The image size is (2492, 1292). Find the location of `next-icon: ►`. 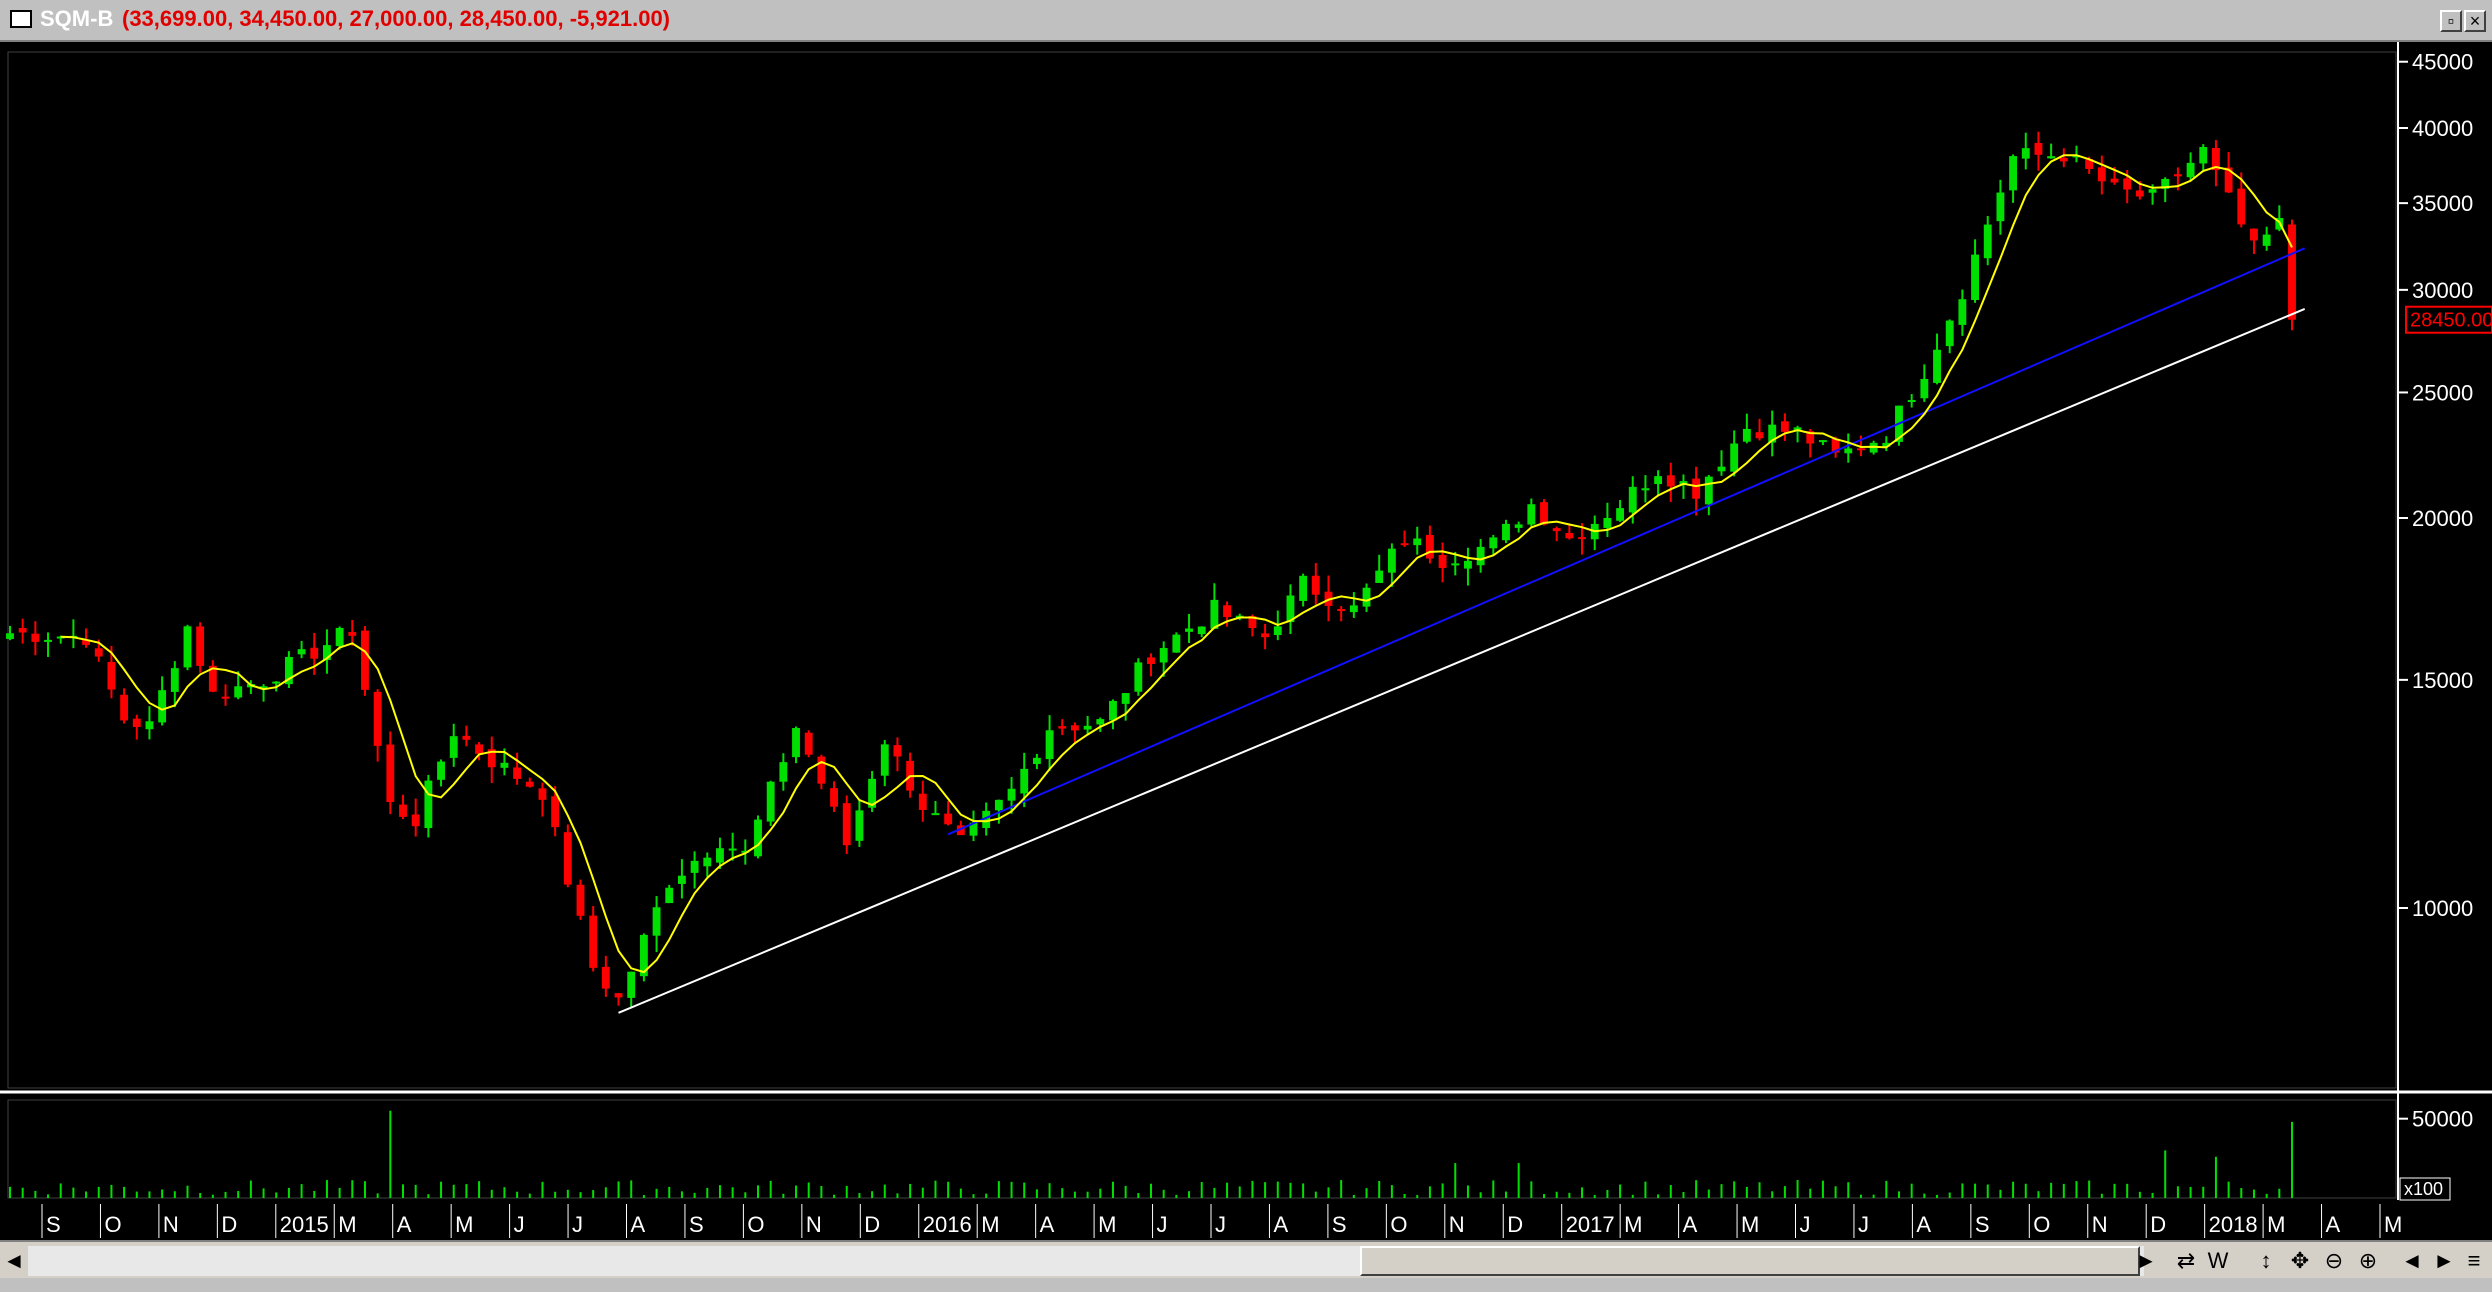

next-icon: ► is located at coordinates (2444, 1261).